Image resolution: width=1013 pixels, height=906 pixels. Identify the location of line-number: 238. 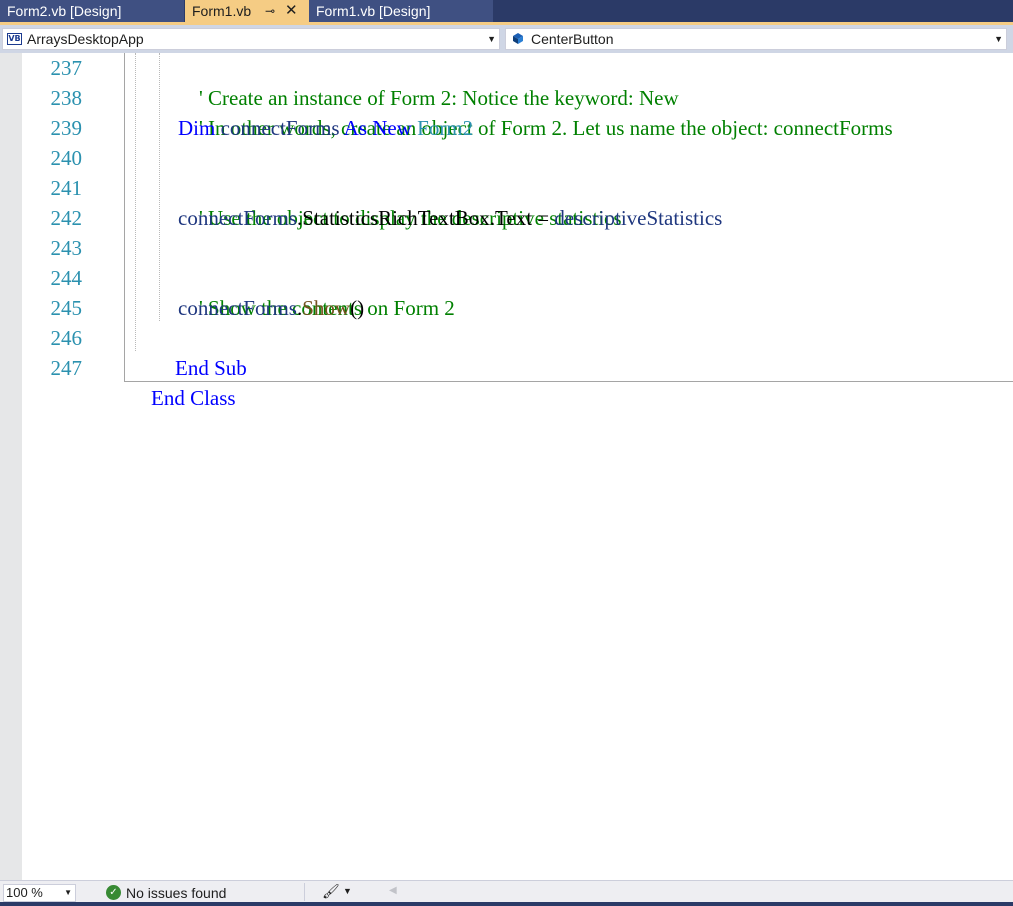
(66, 98).